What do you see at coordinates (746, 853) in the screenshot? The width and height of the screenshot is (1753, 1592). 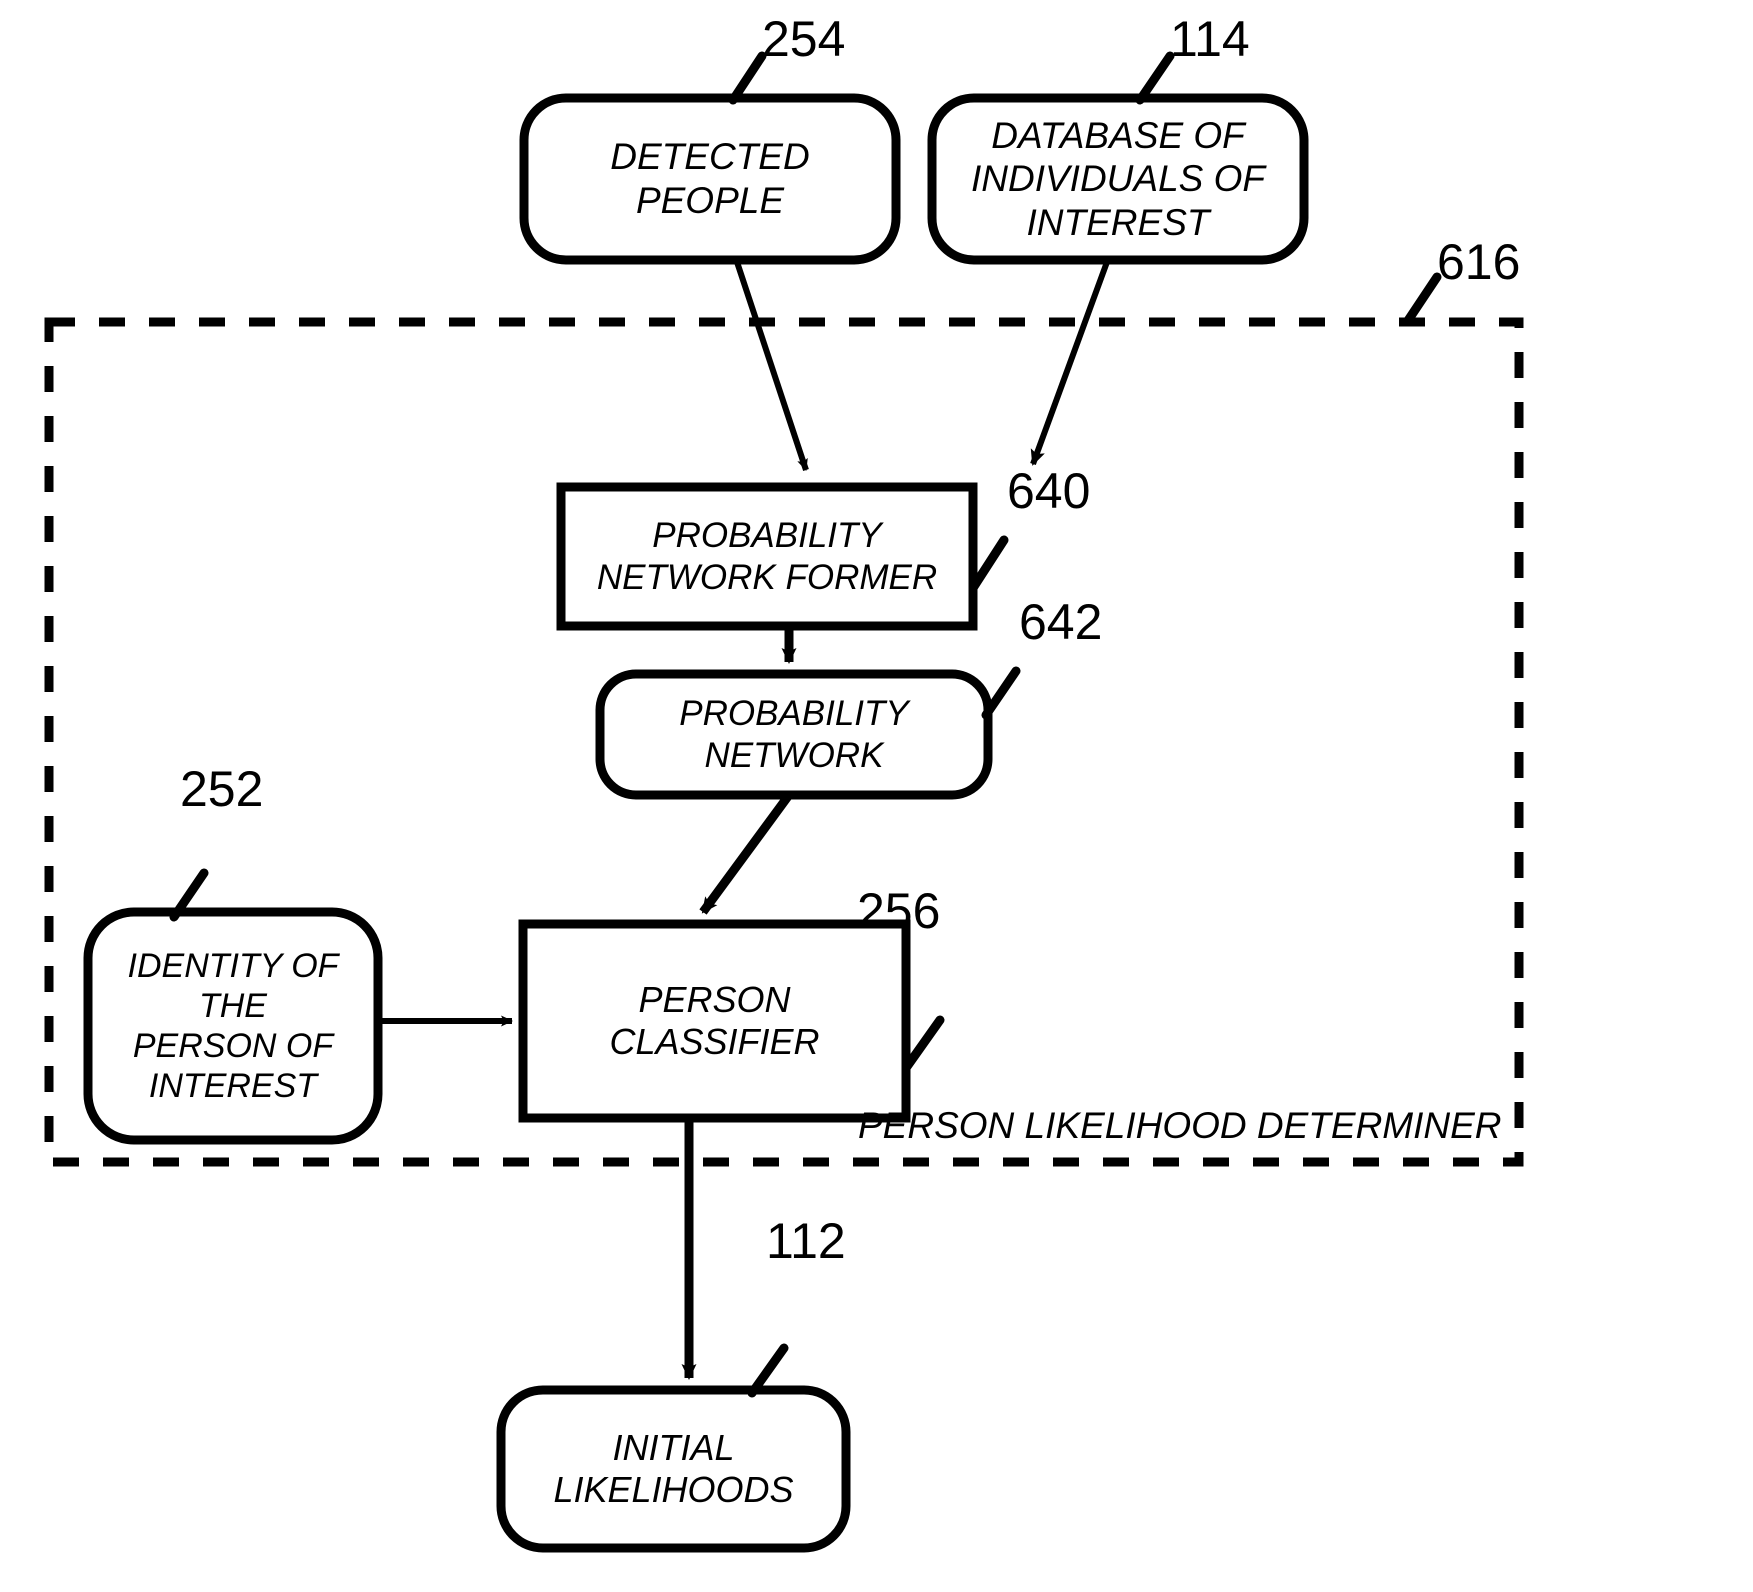 I see `edge-network-to-classifier` at bounding box center [746, 853].